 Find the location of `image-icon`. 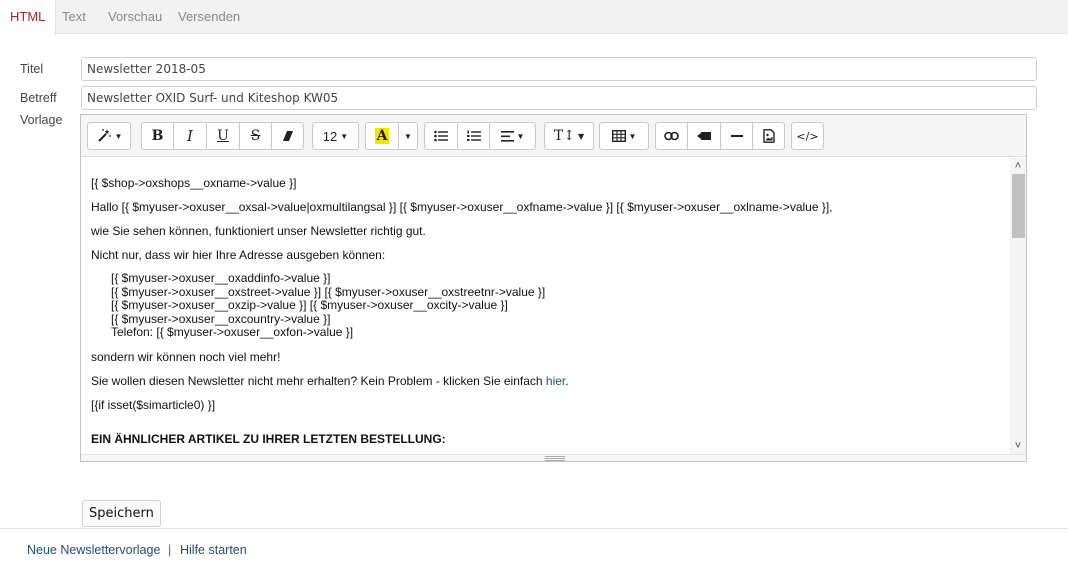

image-icon is located at coordinates (768, 136).